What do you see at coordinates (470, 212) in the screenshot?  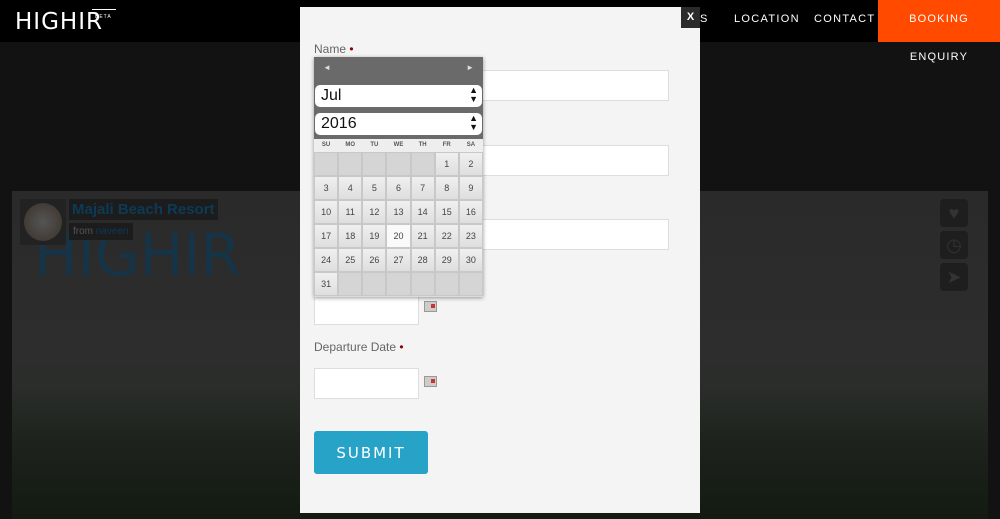 I see `day-cell: 16` at bounding box center [470, 212].